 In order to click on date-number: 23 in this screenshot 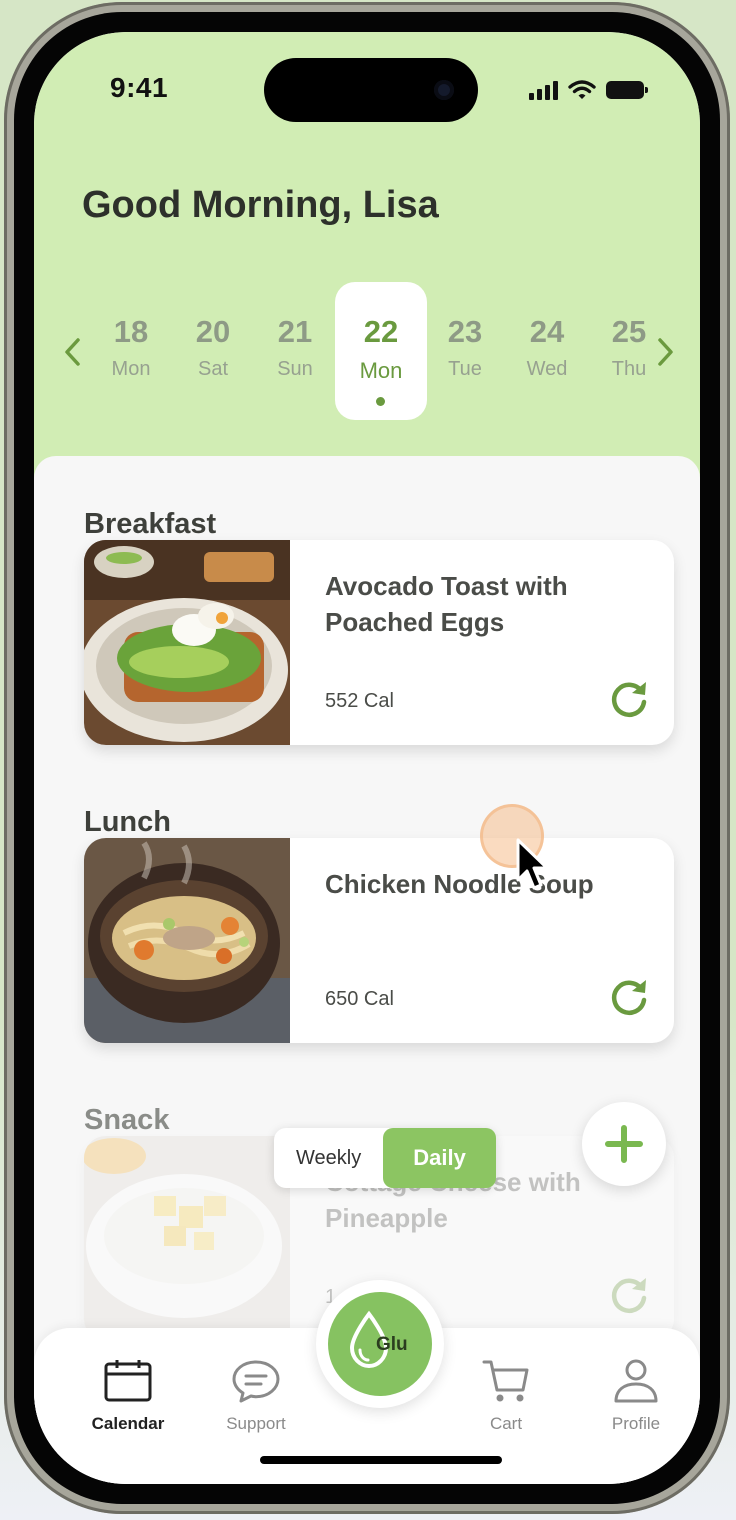, I will do `click(465, 331)`.